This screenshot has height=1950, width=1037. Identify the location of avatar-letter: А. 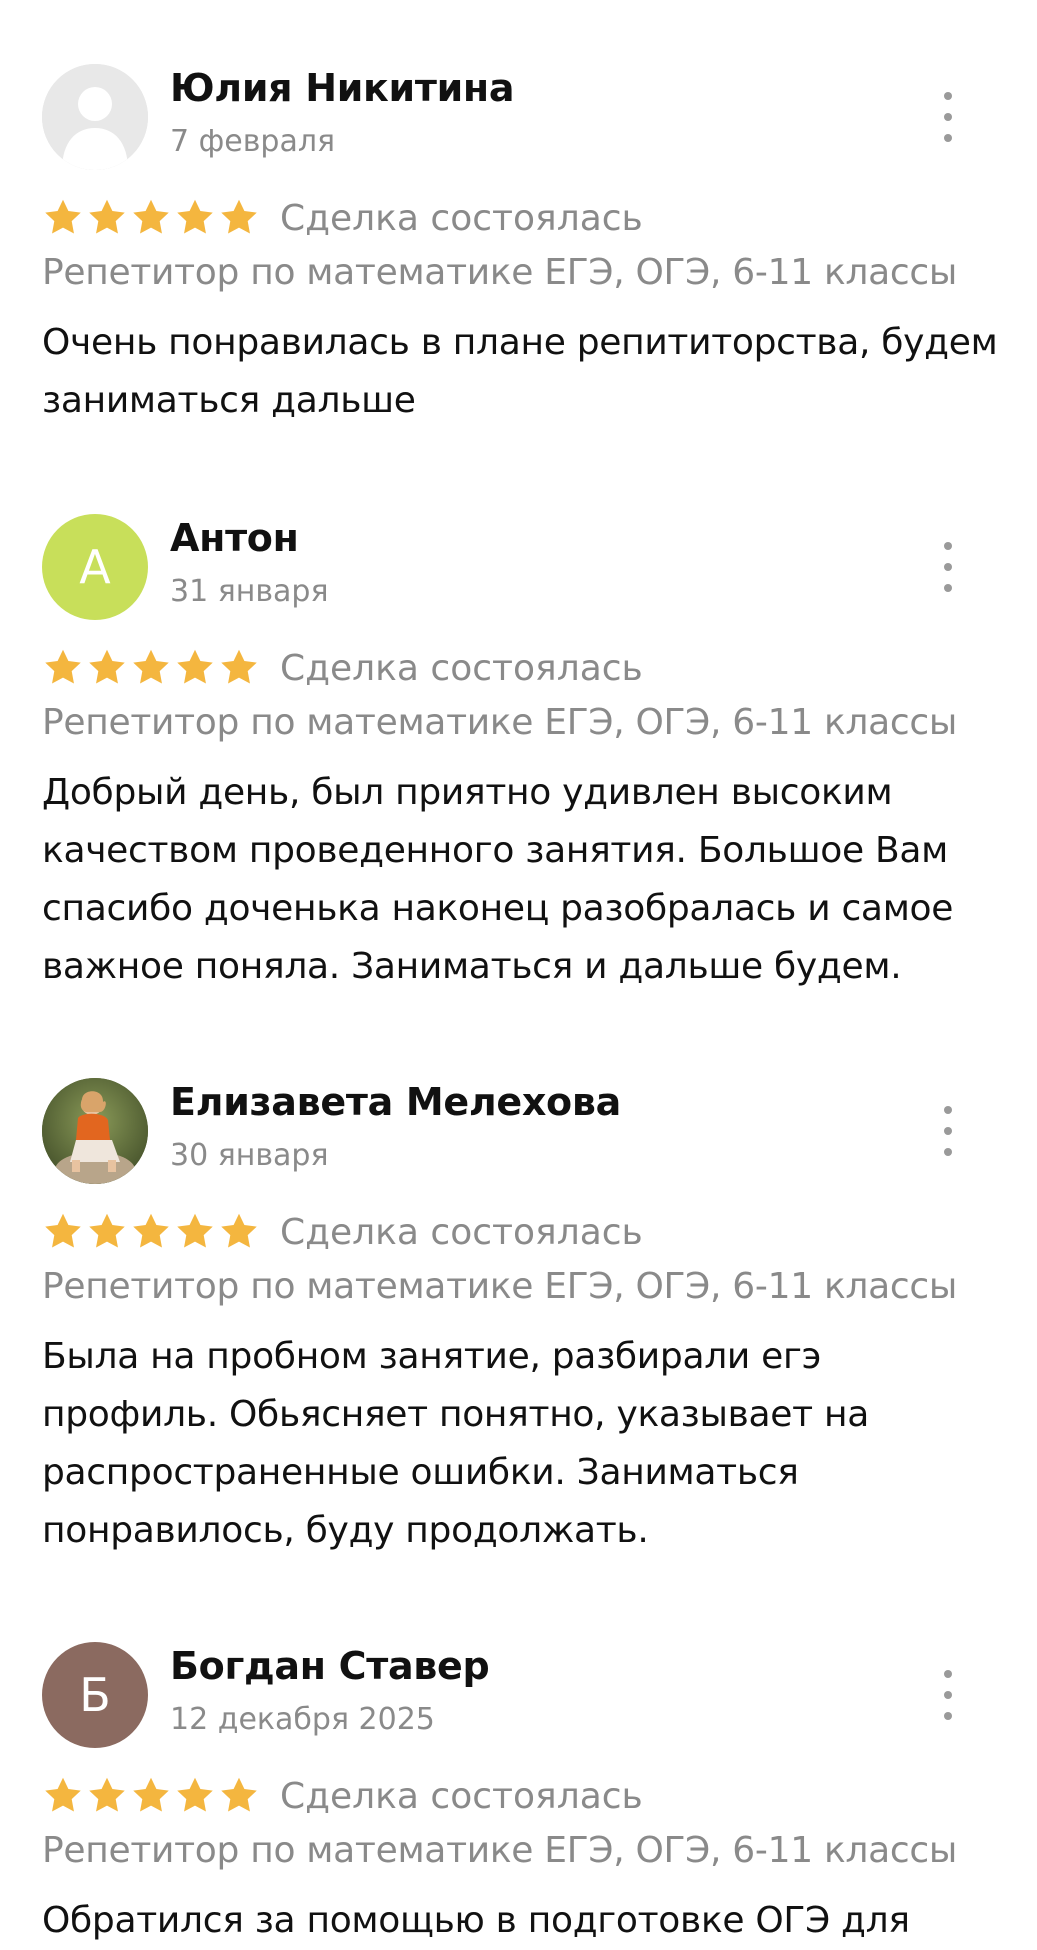
(95, 567).